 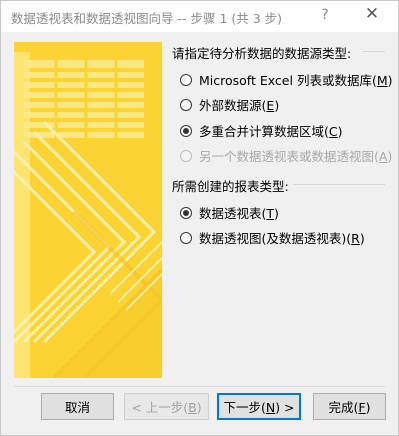 I want to click on title-bar: 数据透视表和数据透视图向导 -- 步骤 1 (共 3 步) ? ✕, so click(x=199, y=16).